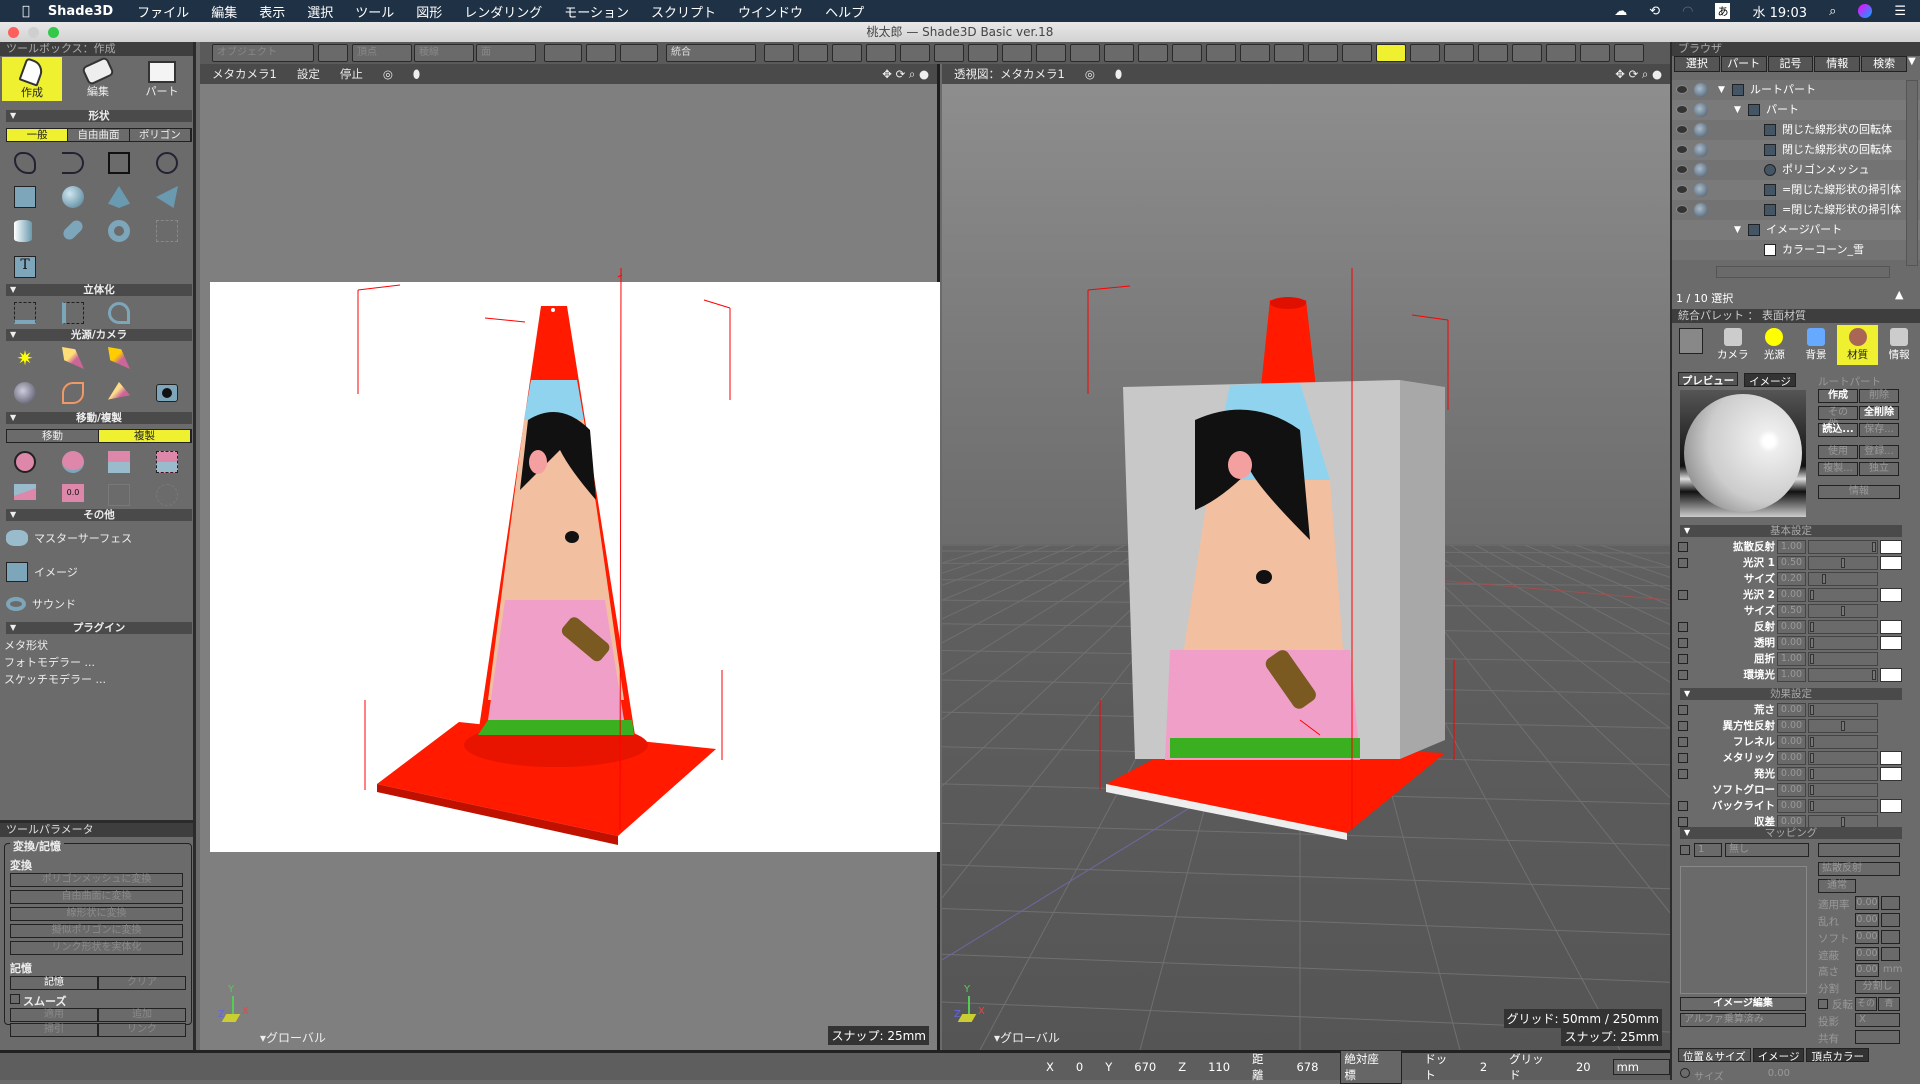 The height and width of the screenshot is (1084, 1920). What do you see at coordinates (1796, 90) in the screenshot?
I see `tree-item: ▼ ルートパート` at bounding box center [1796, 90].